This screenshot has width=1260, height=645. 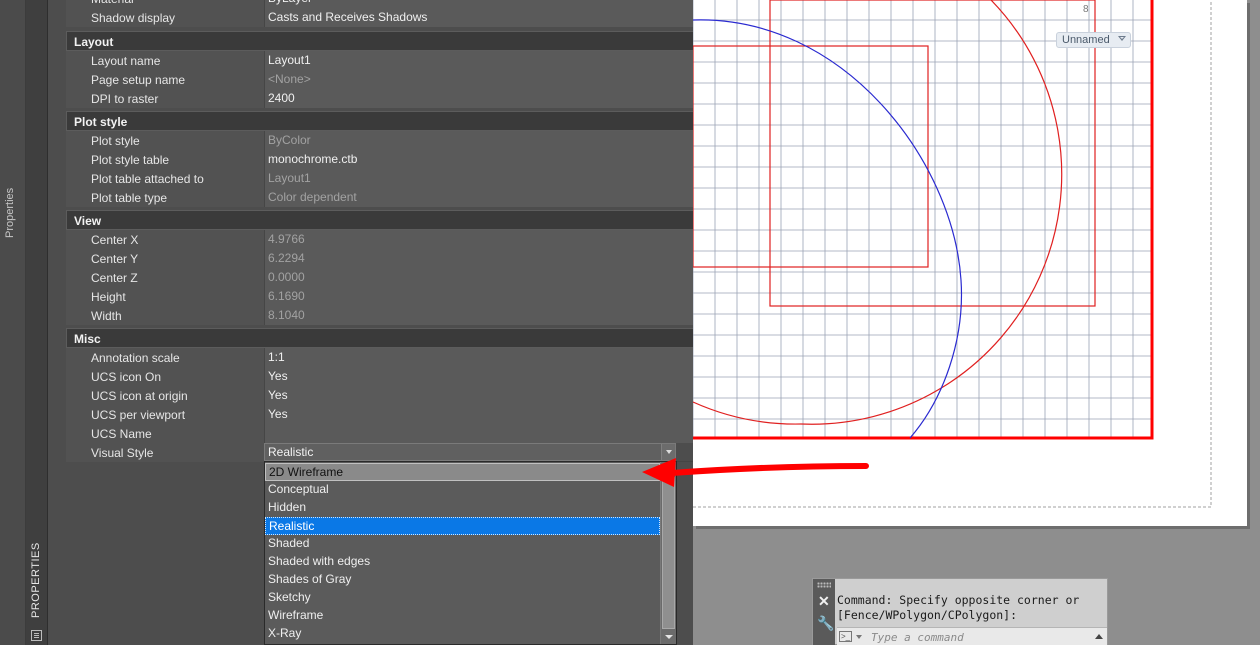 What do you see at coordinates (462, 508) in the screenshot?
I see `visual-style-option: Hidden` at bounding box center [462, 508].